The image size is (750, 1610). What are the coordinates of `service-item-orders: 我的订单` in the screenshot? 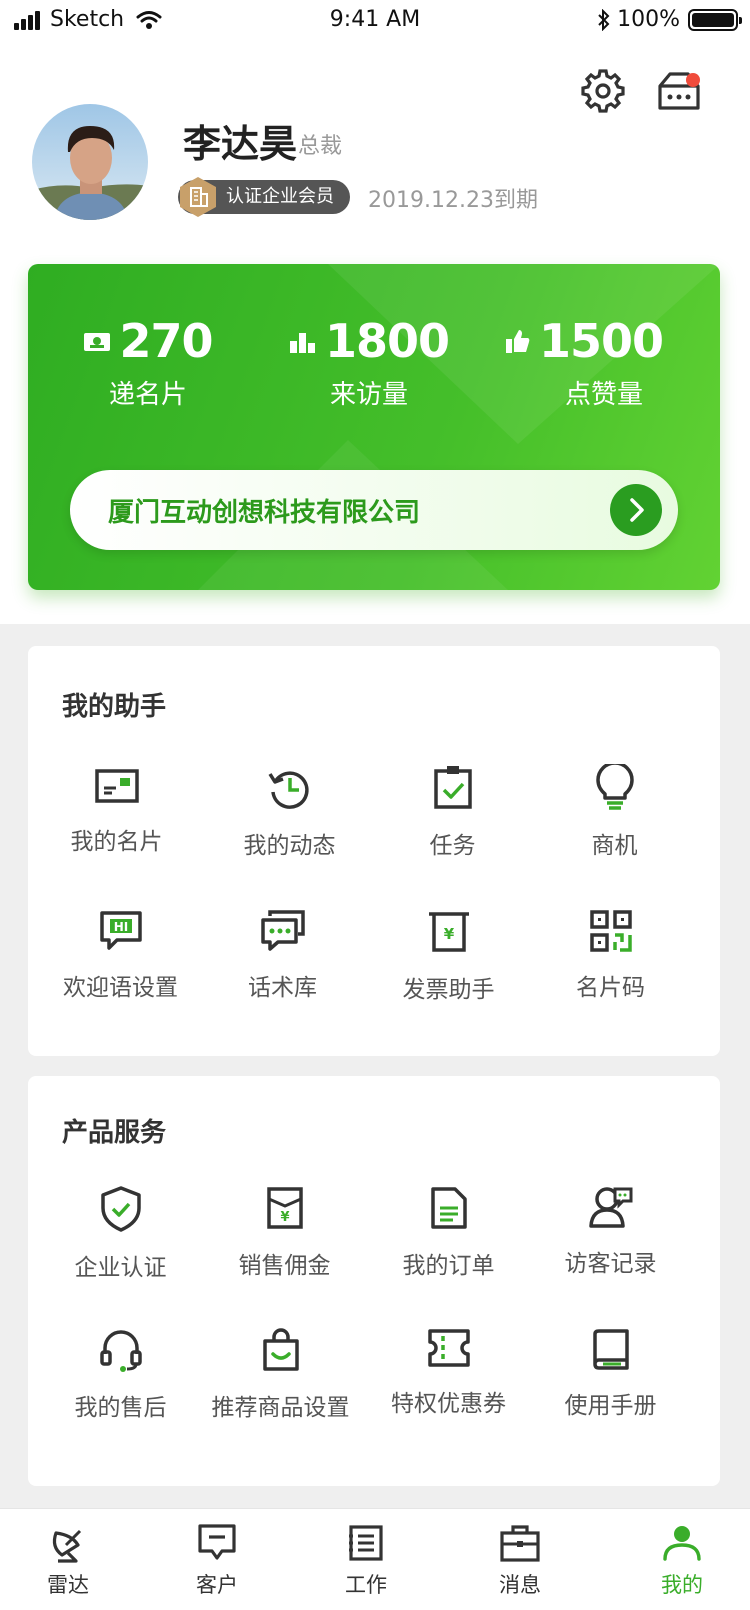 It's located at (448, 1233).